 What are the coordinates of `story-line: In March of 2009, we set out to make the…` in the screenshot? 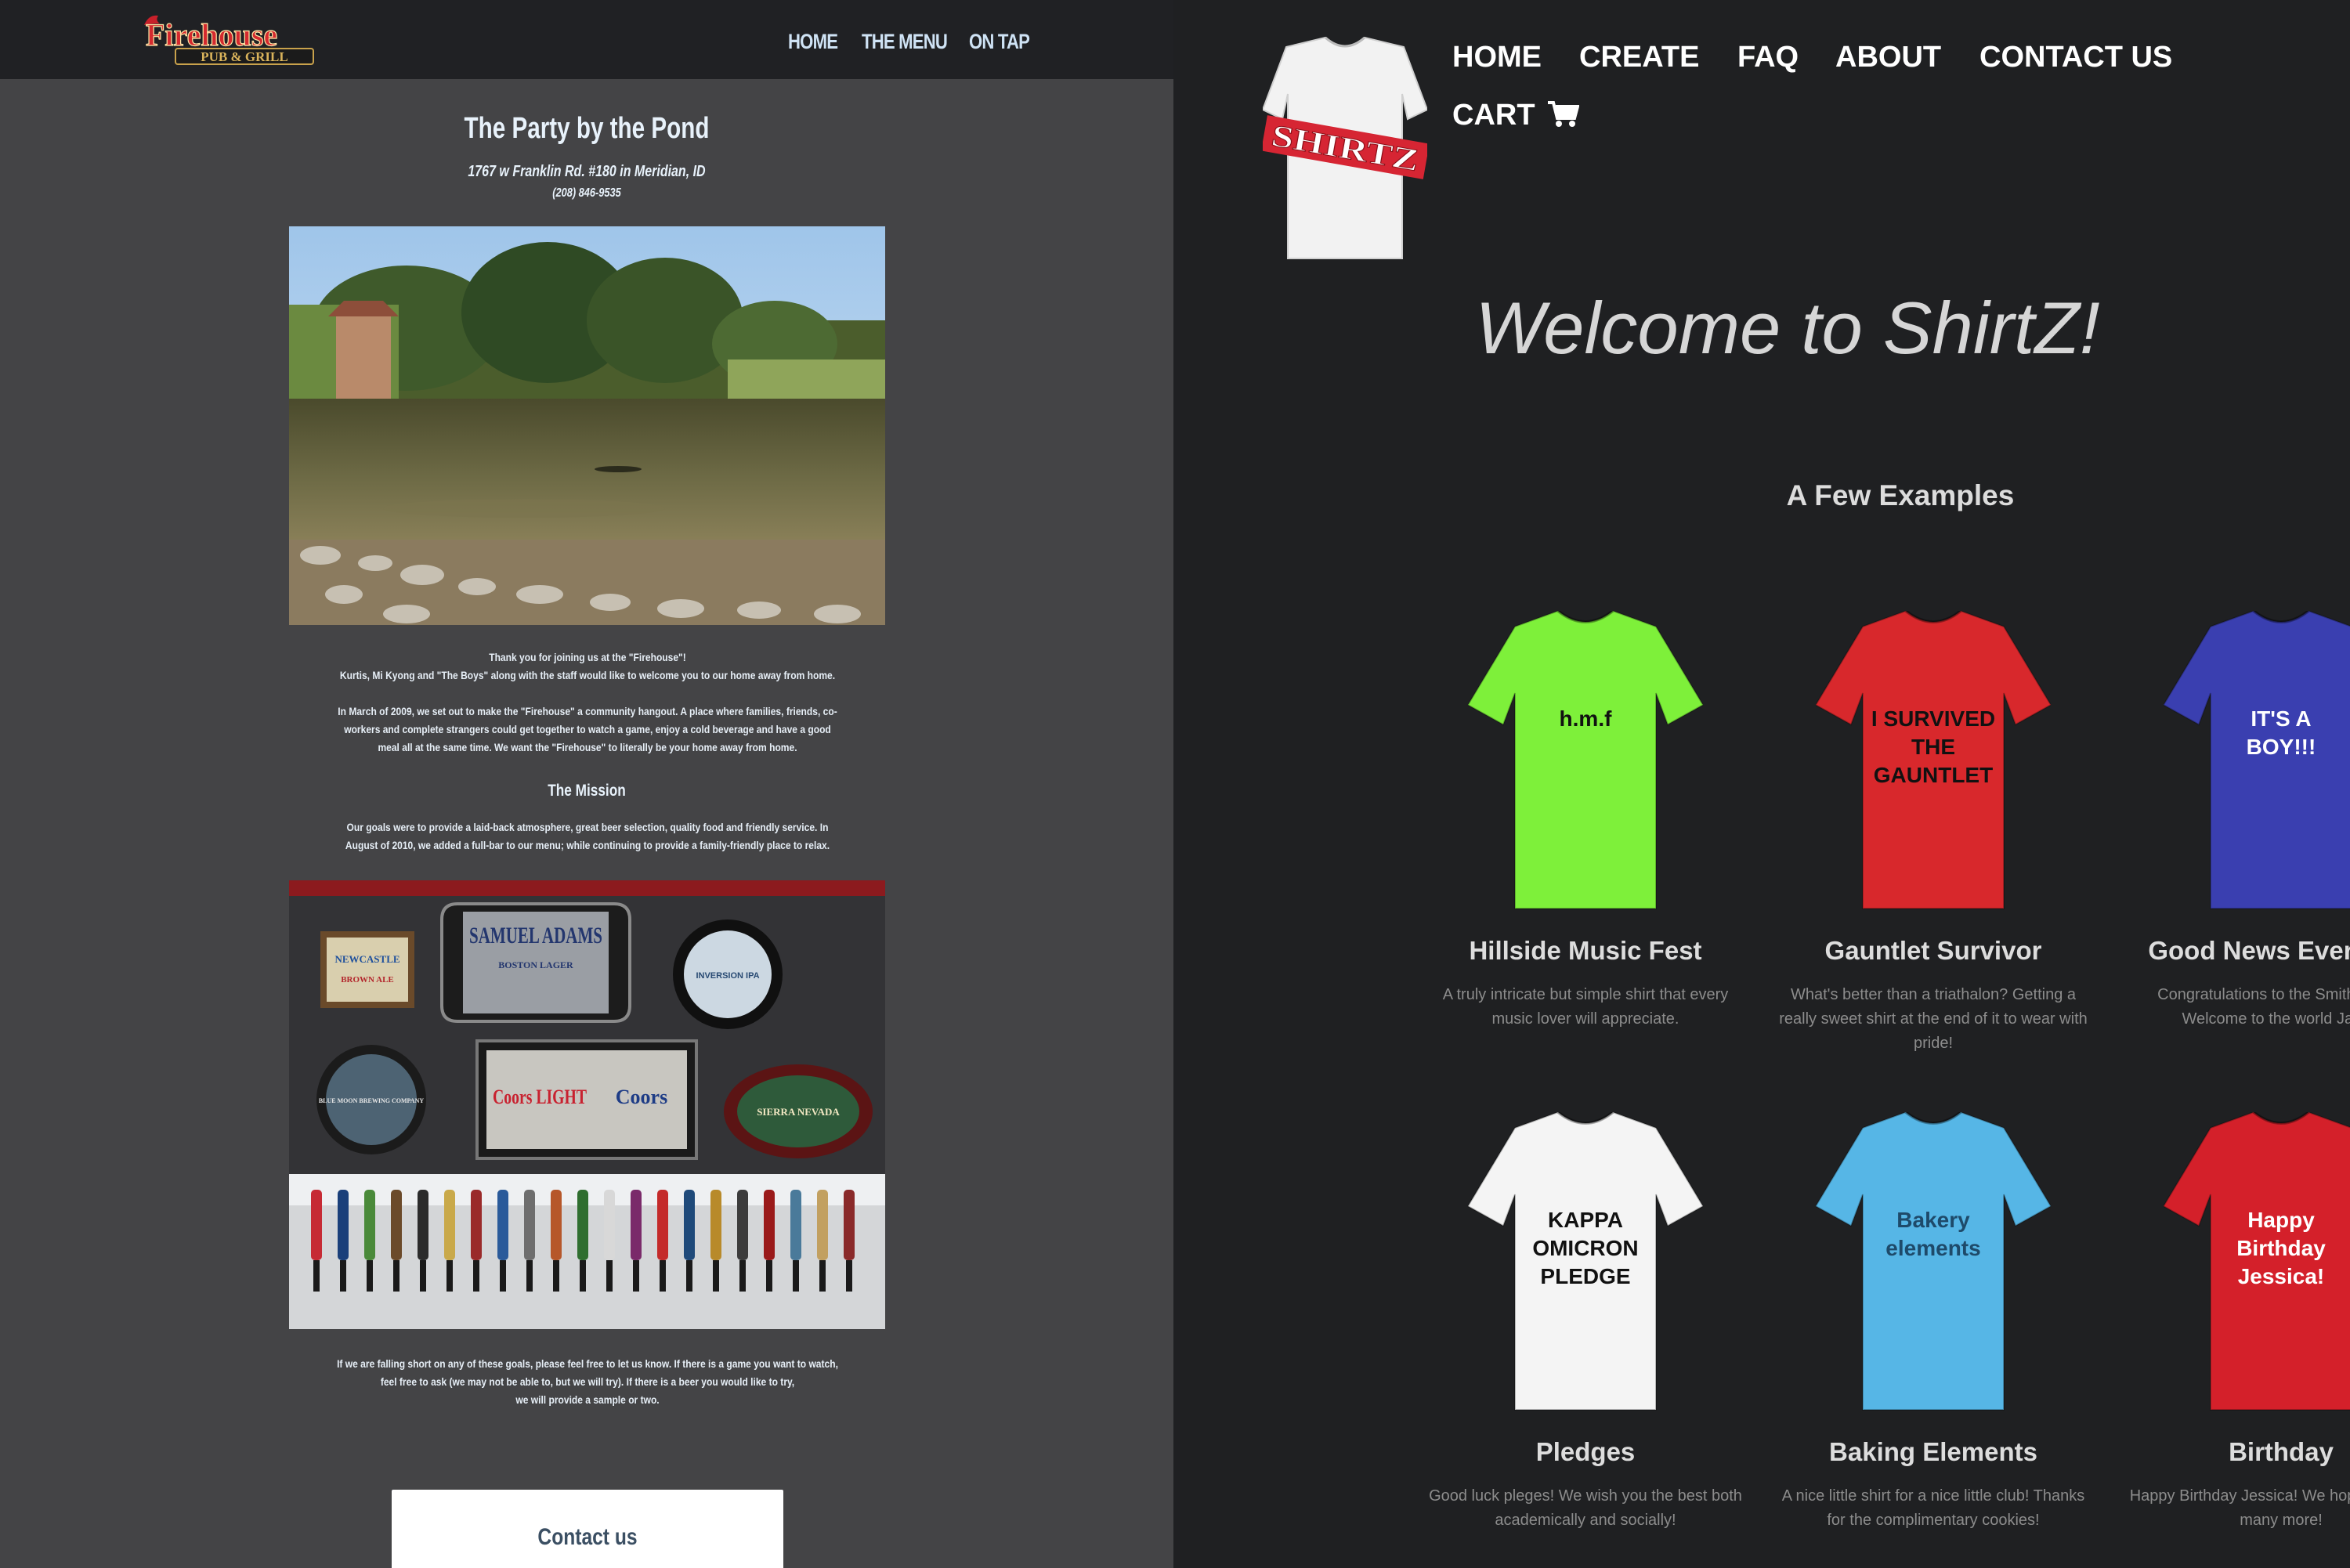 It's located at (587, 711).